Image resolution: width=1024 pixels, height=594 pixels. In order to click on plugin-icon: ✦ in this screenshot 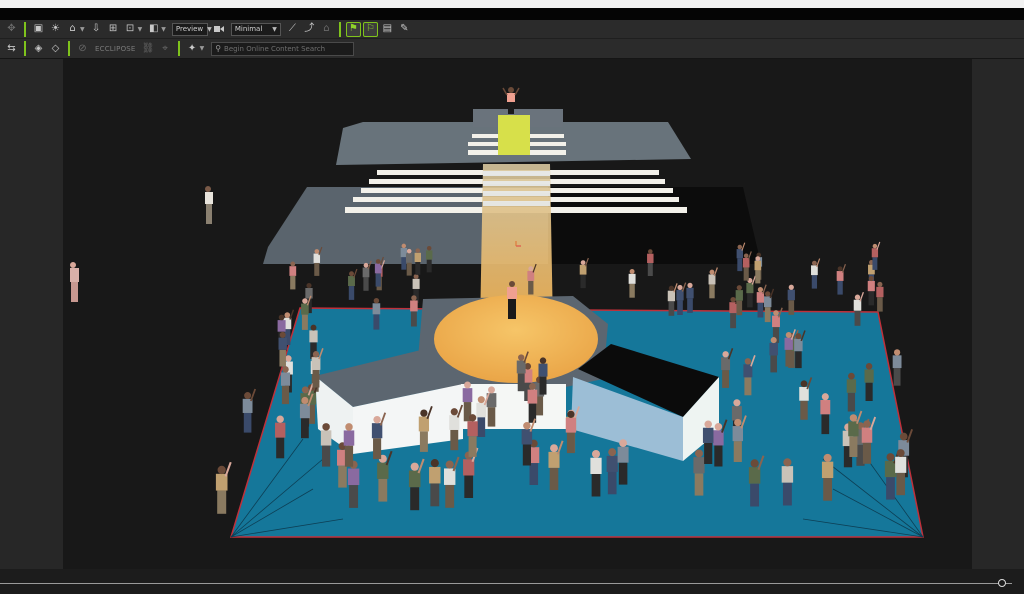, I will do `click(192, 48)`.